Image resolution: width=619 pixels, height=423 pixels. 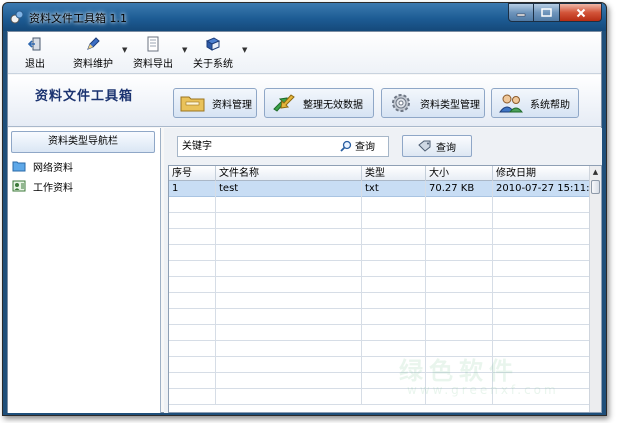 I want to click on maximize-icon, so click(x=546, y=12).